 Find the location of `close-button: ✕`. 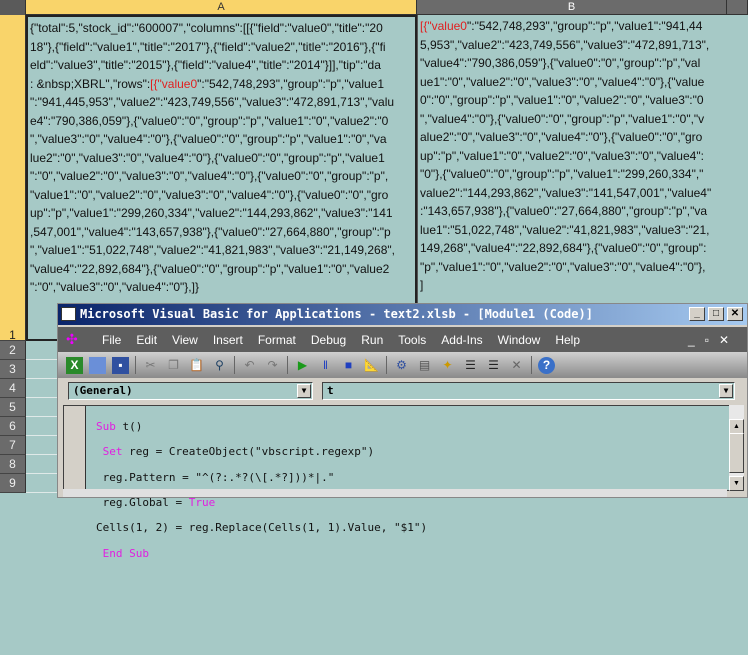

close-button: ✕ is located at coordinates (735, 314).